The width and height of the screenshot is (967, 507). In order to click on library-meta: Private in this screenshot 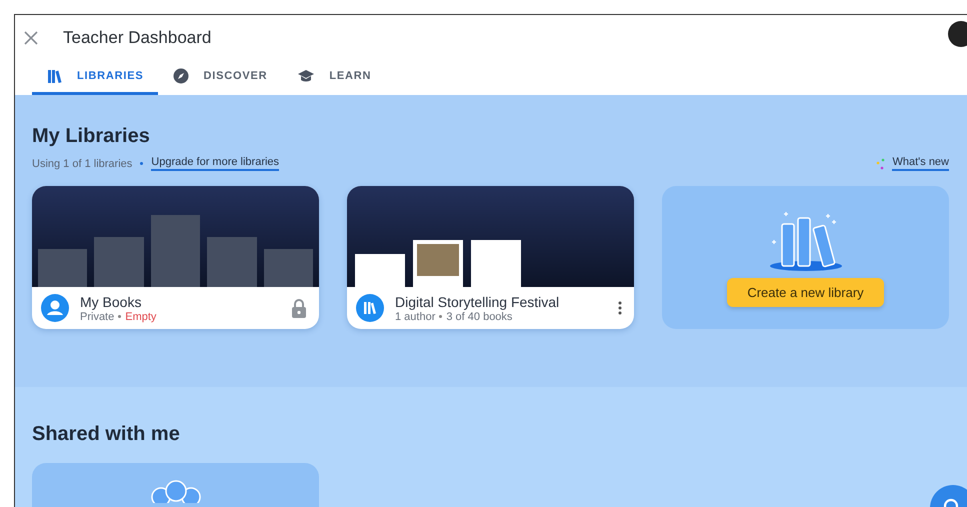, I will do `click(97, 316)`.